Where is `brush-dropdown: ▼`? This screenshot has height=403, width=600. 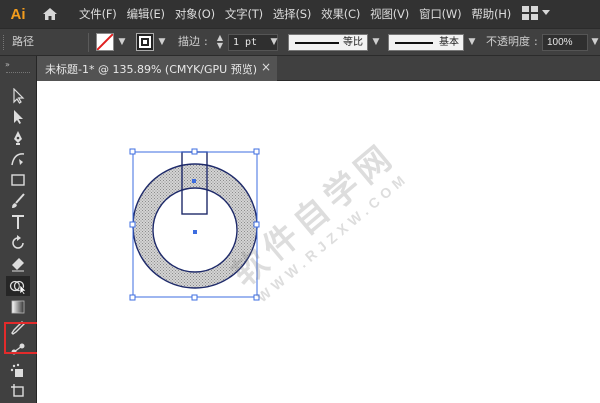
brush-dropdown: ▼ is located at coordinates (472, 42).